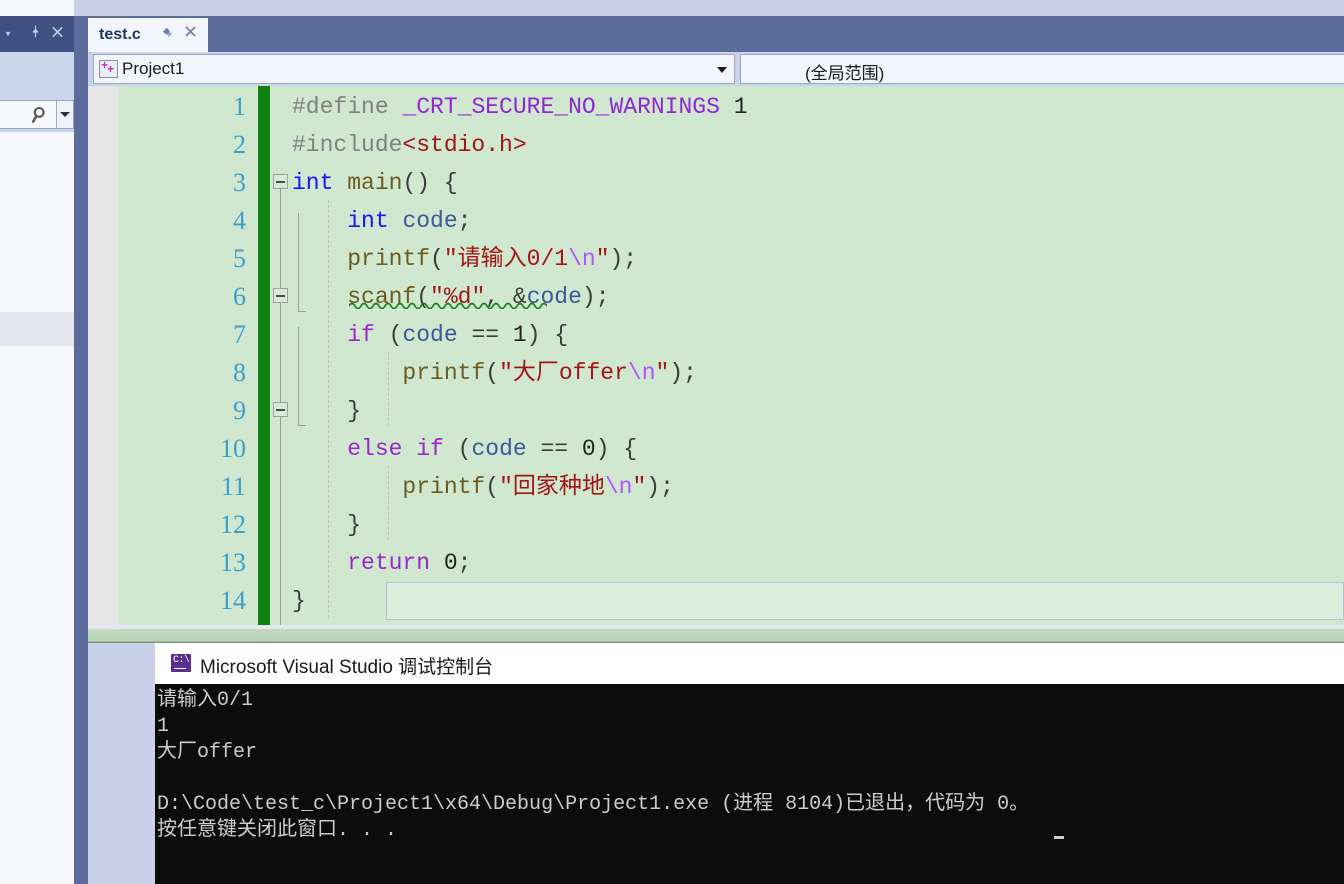  What do you see at coordinates (233, 600) in the screenshot?
I see `line-number: 14` at bounding box center [233, 600].